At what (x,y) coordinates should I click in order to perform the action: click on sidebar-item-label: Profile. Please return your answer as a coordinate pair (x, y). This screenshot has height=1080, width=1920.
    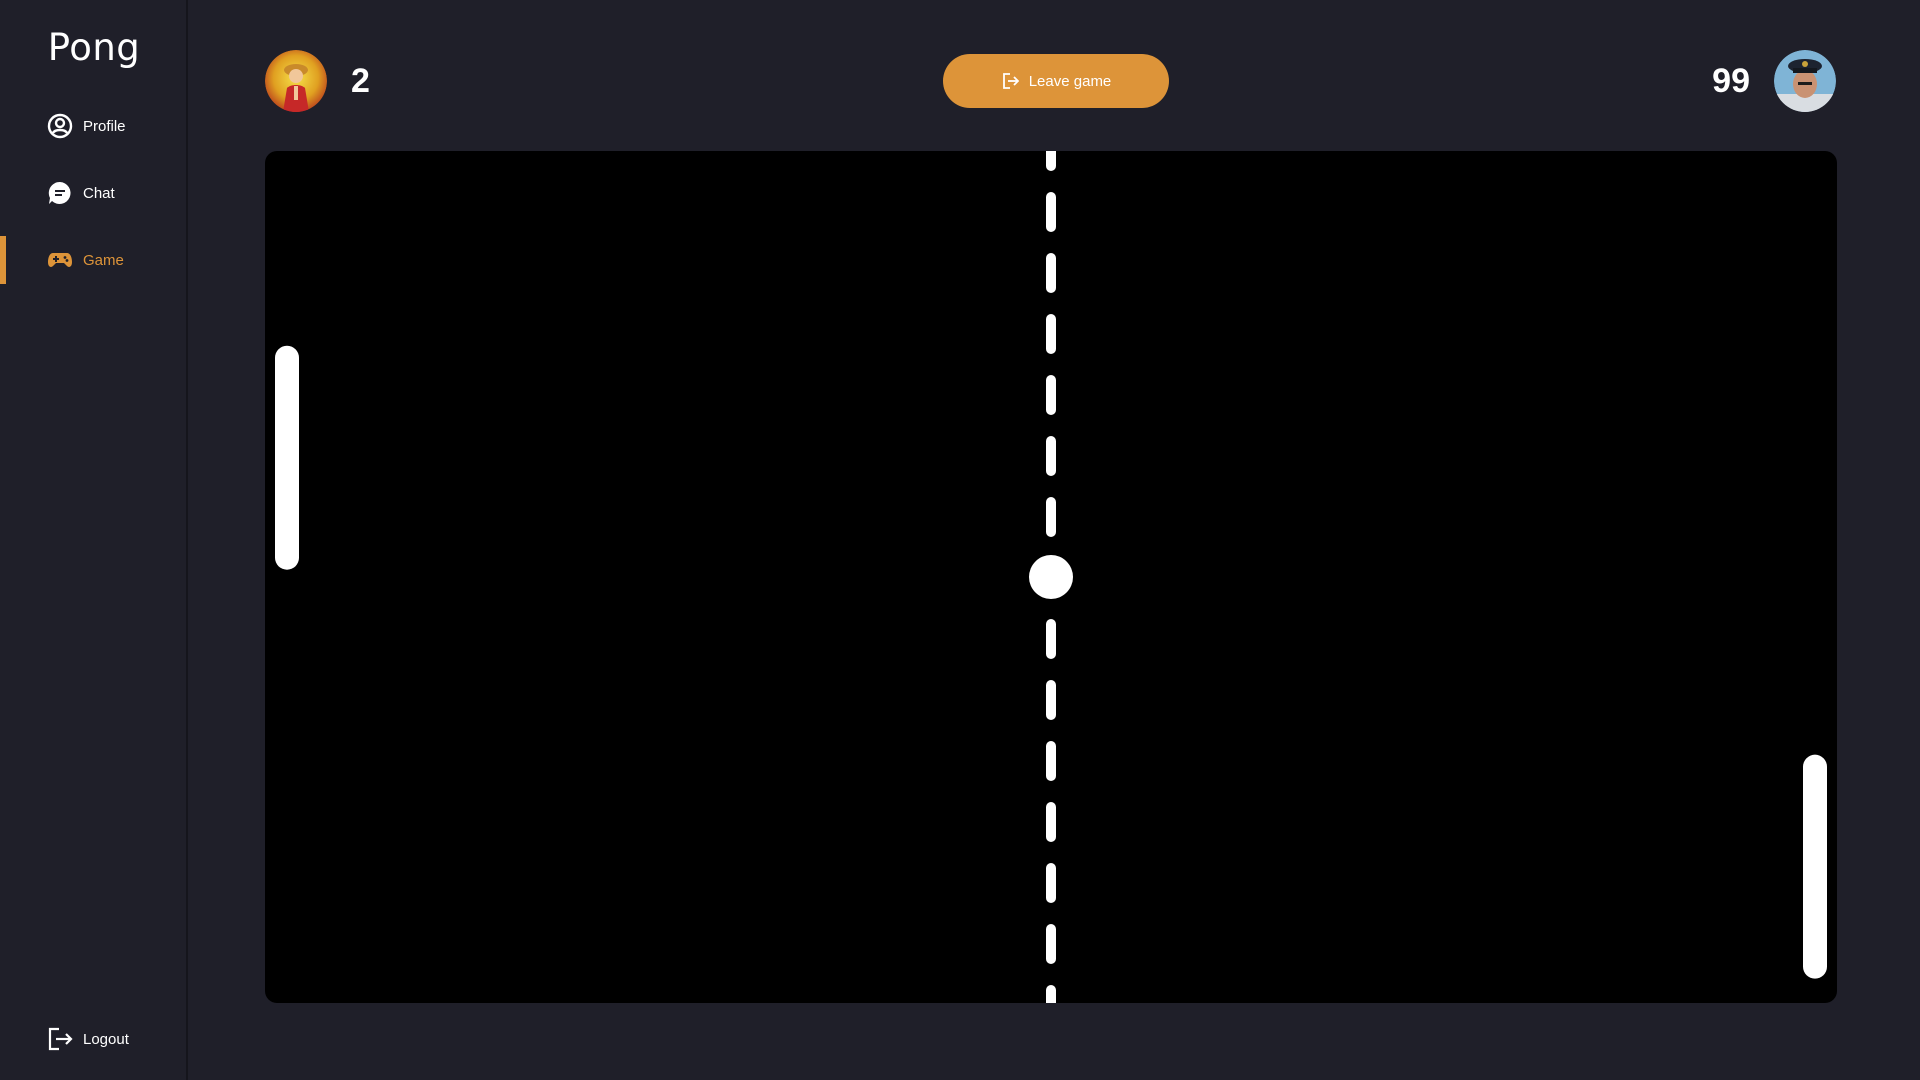
    Looking at the image, I should click on (104, 126).